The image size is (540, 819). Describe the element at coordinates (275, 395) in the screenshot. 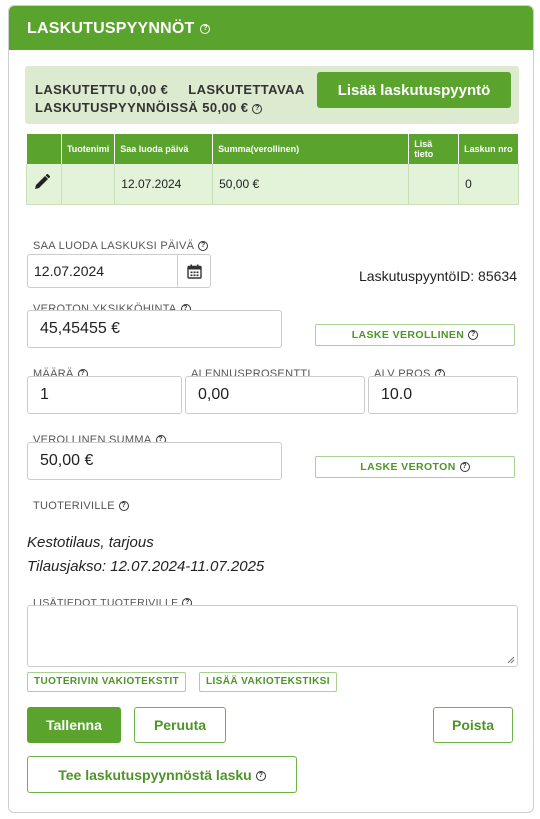

I see `discount-input` at that location.